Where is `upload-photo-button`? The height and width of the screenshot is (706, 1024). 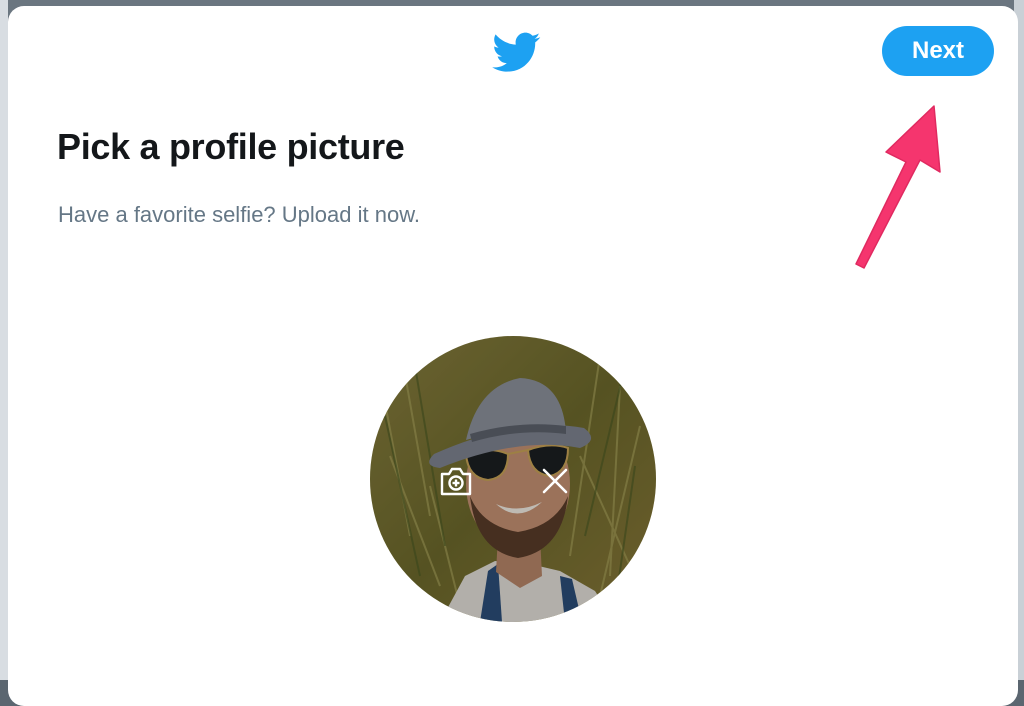 upload-photo-button is located at coordinates (456, 481).